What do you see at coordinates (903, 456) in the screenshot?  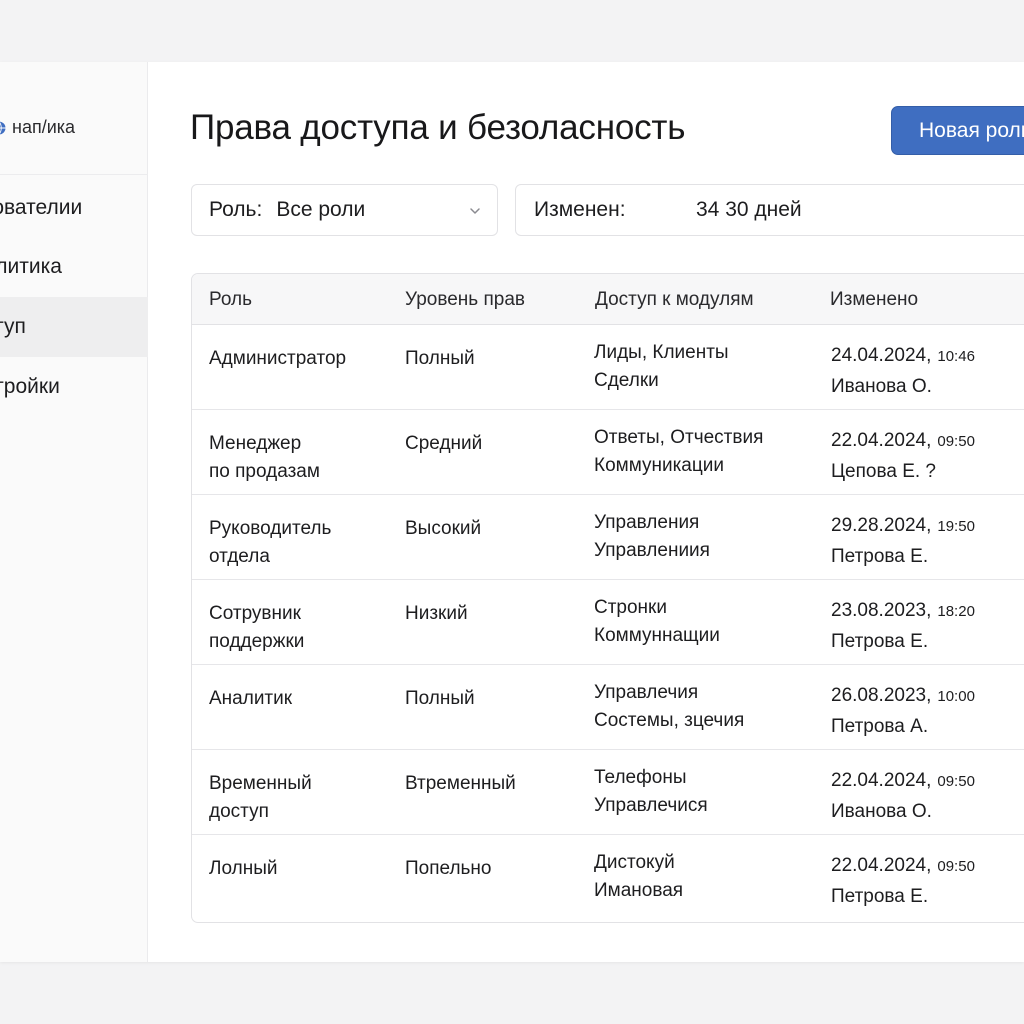 I see `changed-cell: 22.04.2024, 09:50 Цепова Е. ?` at bounding box center [903, 456].